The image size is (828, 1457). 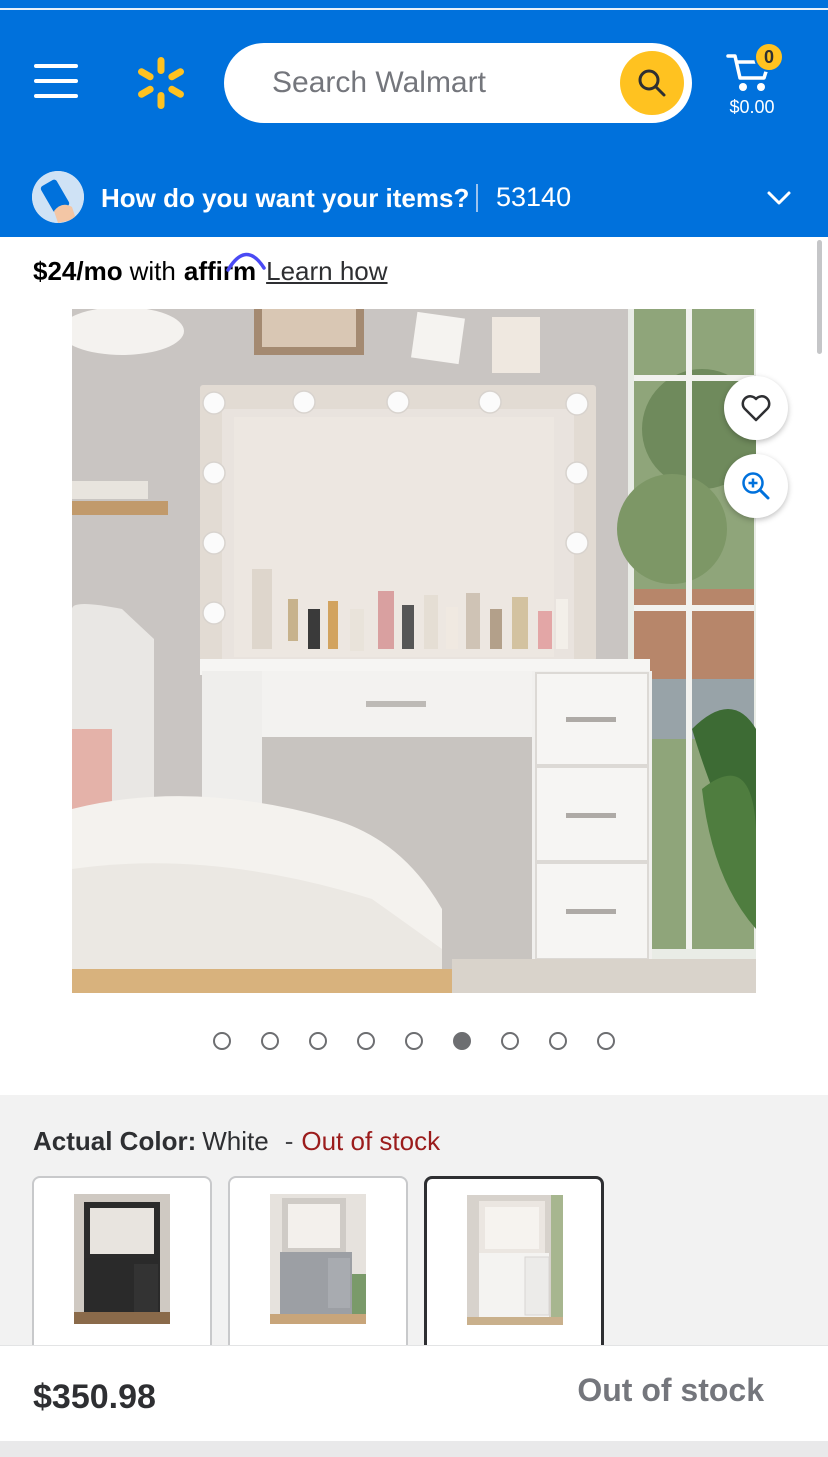 I want to click on chevron-down-icon, so click(x=779, y=198).